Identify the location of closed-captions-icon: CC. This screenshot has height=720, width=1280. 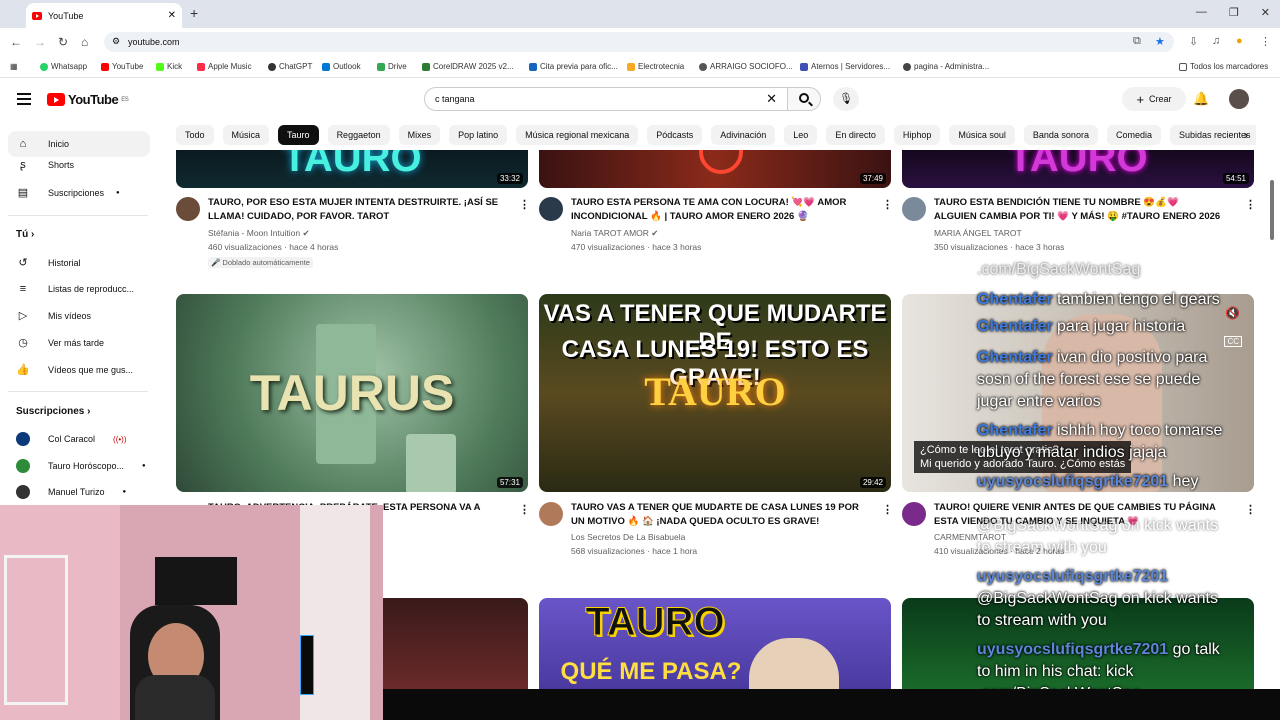
(1233, 341).